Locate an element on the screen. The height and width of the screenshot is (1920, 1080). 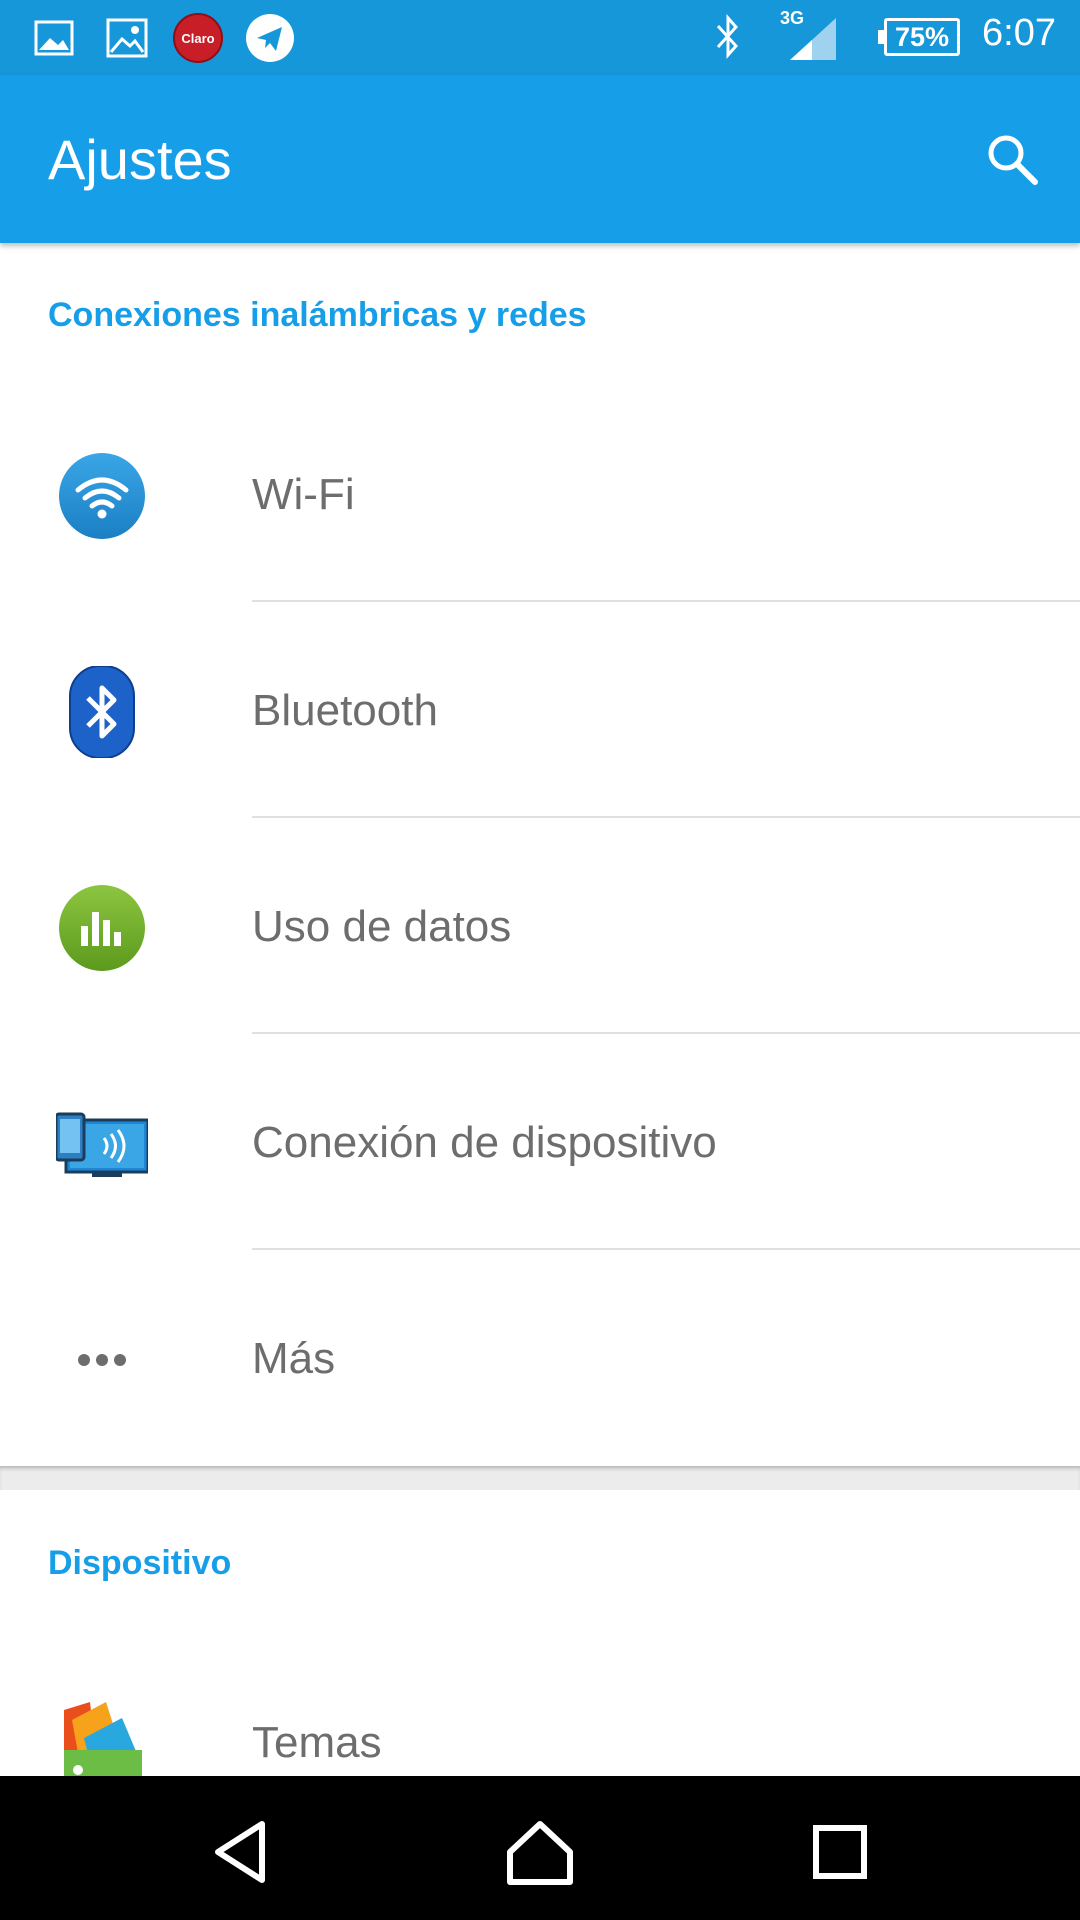
settings-item-more: Más is located at coordinates (540, 1358).